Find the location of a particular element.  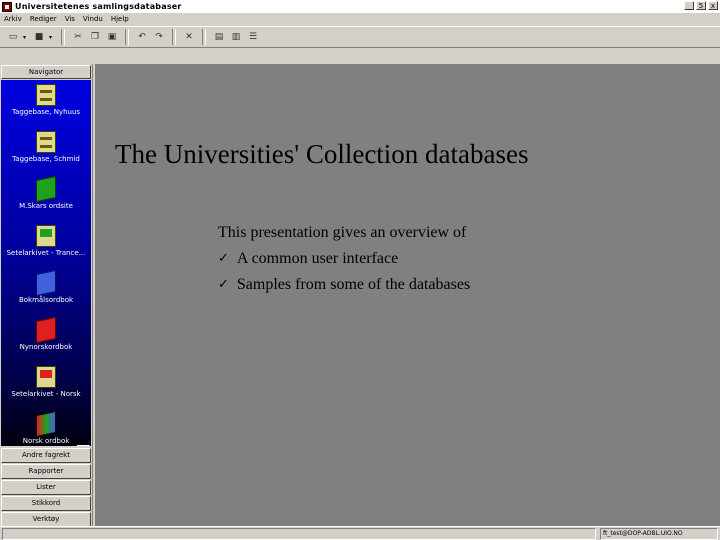

app-icon is located at coordinates (7, 6).